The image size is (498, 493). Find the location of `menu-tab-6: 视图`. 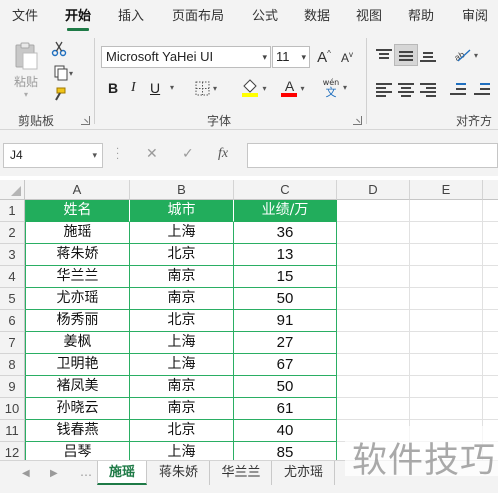

menu-tab-6: 视图 is located at coordinates (369, 17).